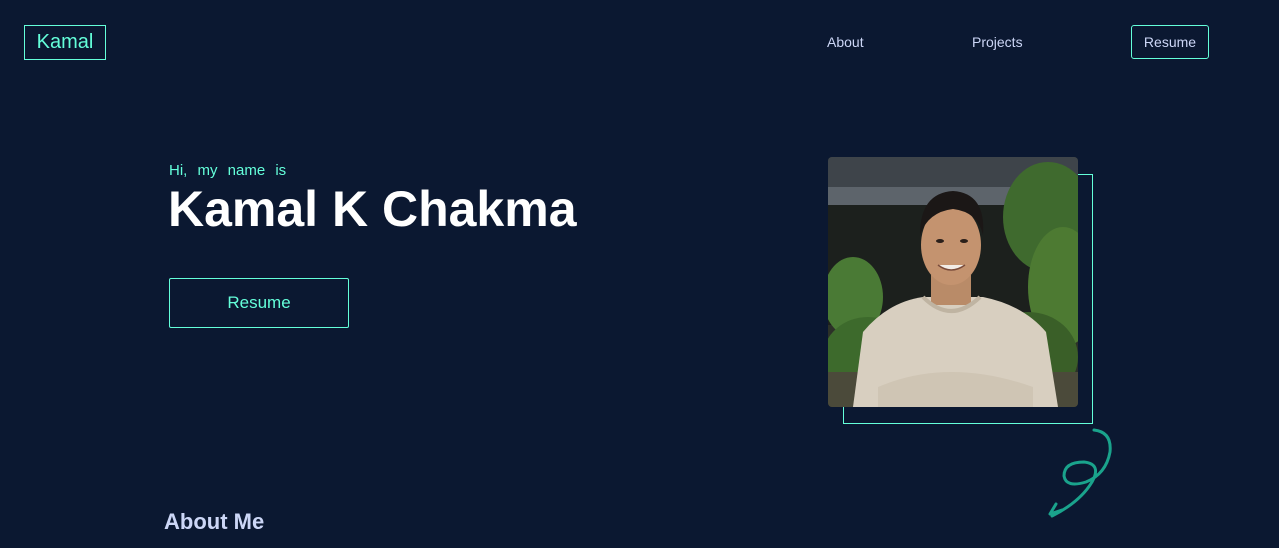 The height and width of the screenshot is (548, 1279). I want to click on logo-link: Kamal, so click(65, 42).